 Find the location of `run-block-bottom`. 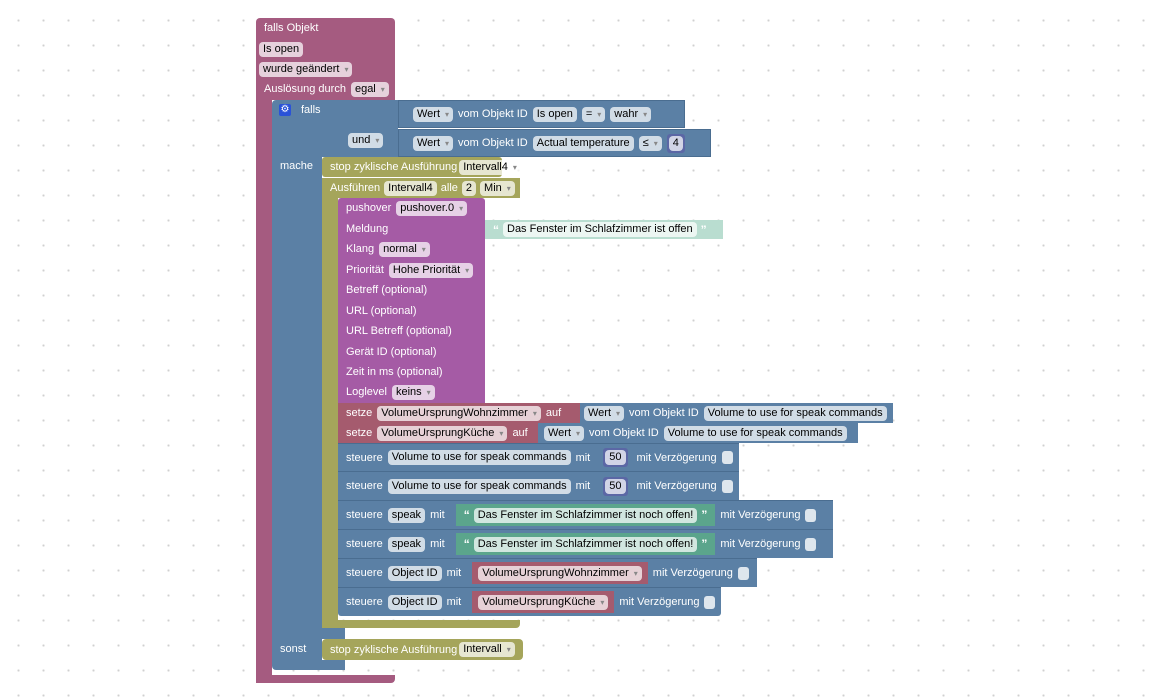

run-block-bottom is located at coordinates (421, 624).